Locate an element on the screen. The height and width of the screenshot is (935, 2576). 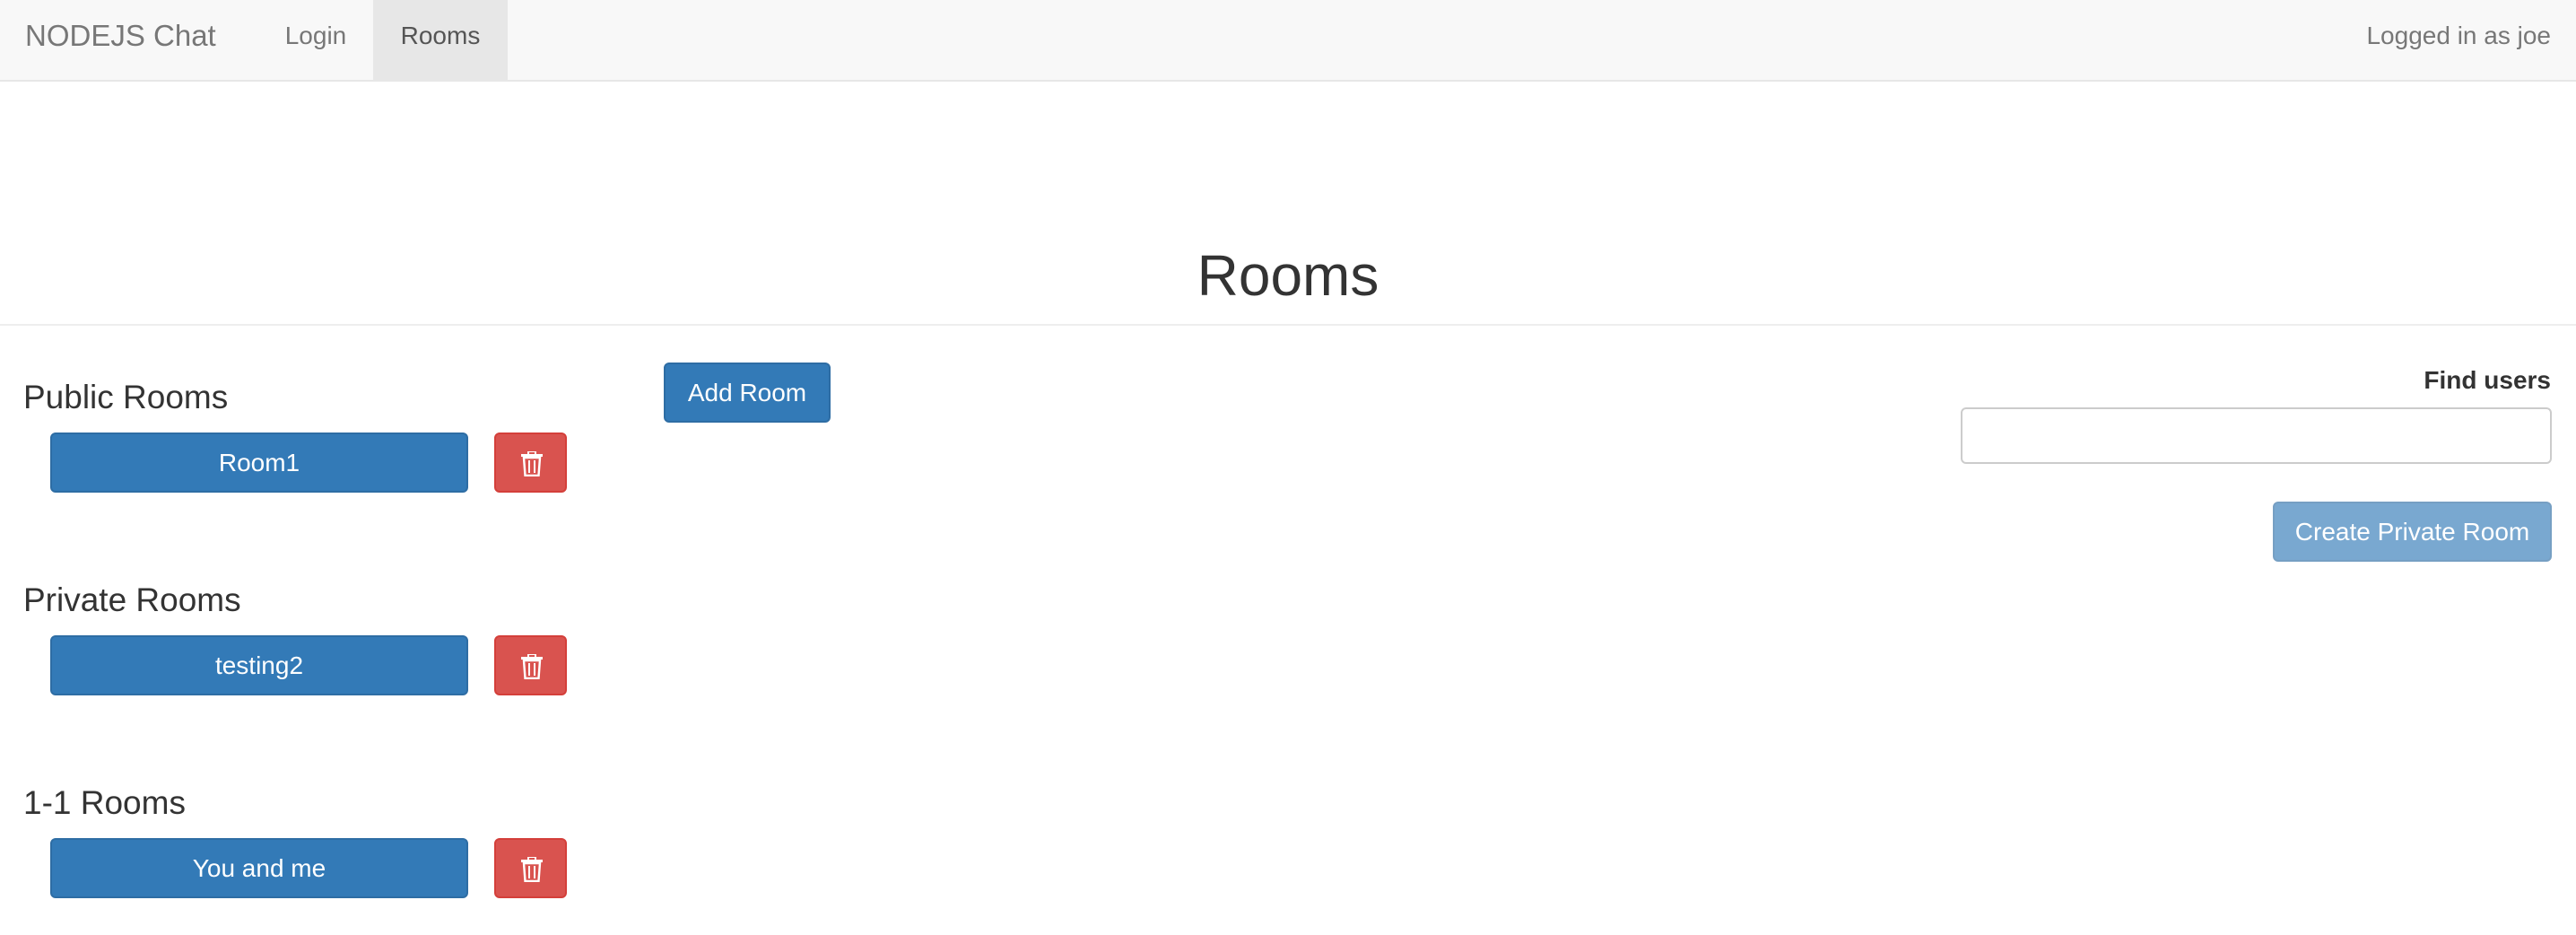
one-on-one-rooms-heading: 1-1 Rooms is located at coordinates (104, 803).